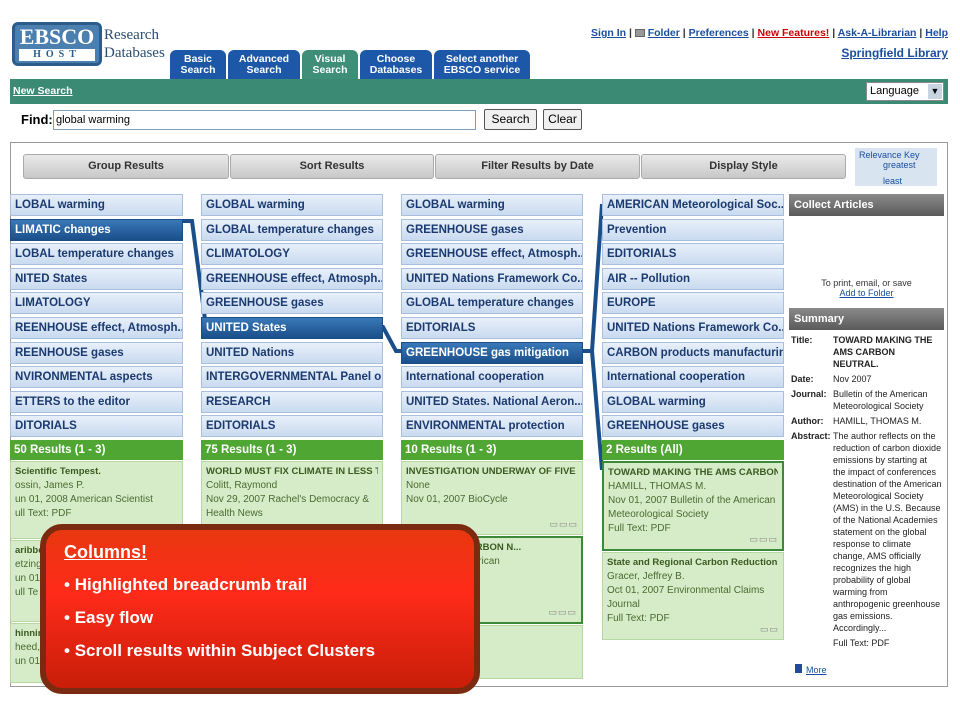 The width and height of the screenshot is (960, 720). I want to click on language-label: Language, so click(894, 91).